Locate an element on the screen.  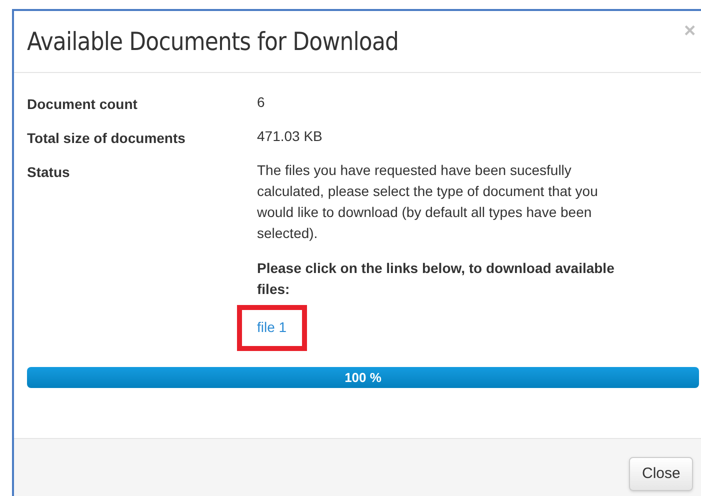
instruction-text: Please click on the links below, to download available files: is located at coordinates (436, 279).